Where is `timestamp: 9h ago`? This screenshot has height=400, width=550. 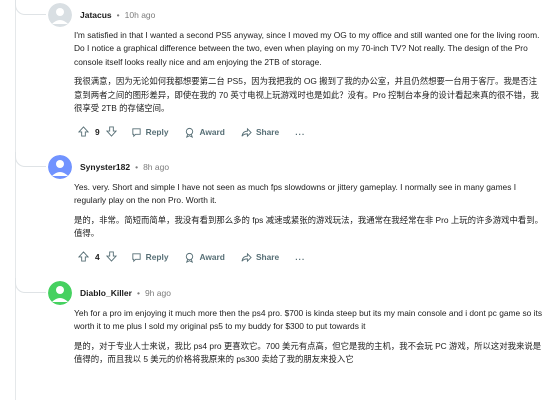
timestamp: 9h ago is located at coordinates (158, 293).